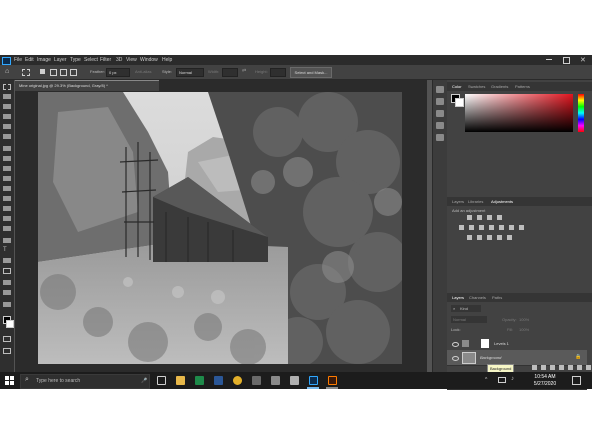  I want to click on new-layer-icon, so click(579, 367).